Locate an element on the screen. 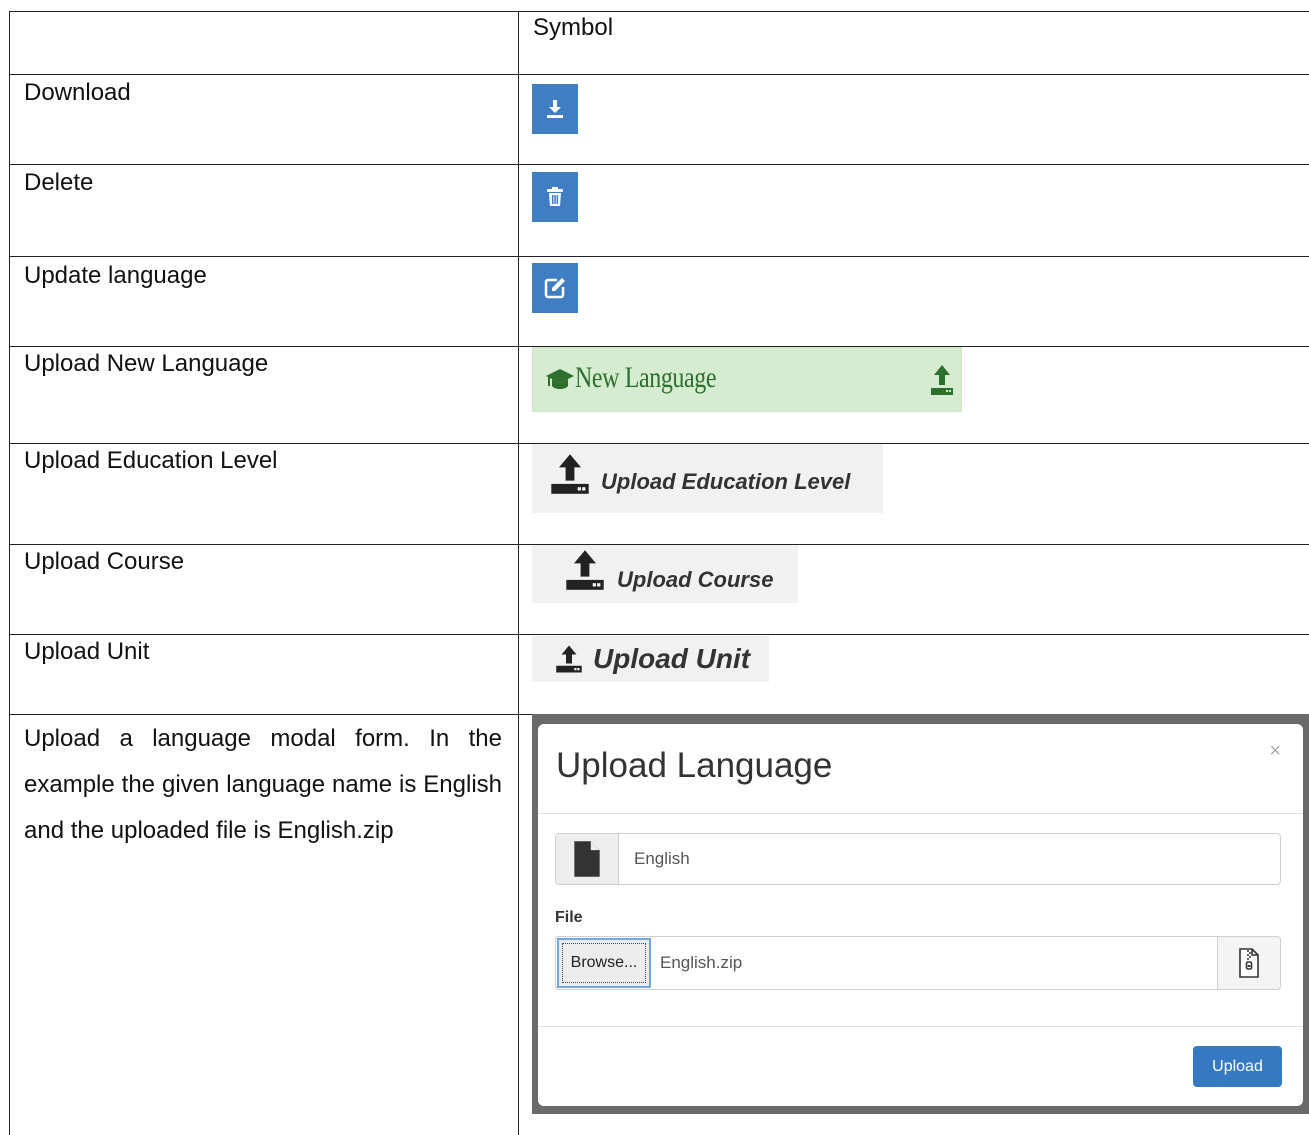  file-name-value: English.zip is located at coordinates (701, 962).